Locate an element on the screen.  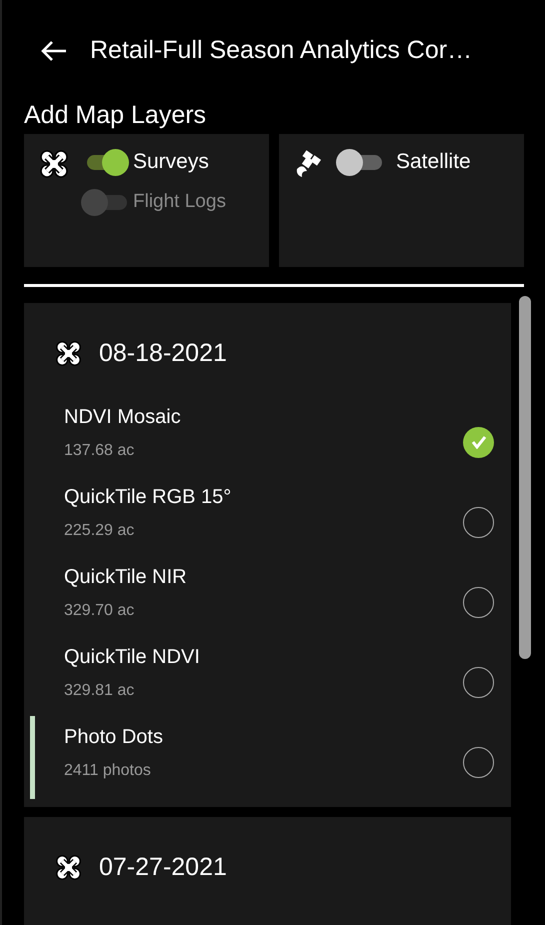
layer-name: Photo Dots is located at coordinates (113, 737).